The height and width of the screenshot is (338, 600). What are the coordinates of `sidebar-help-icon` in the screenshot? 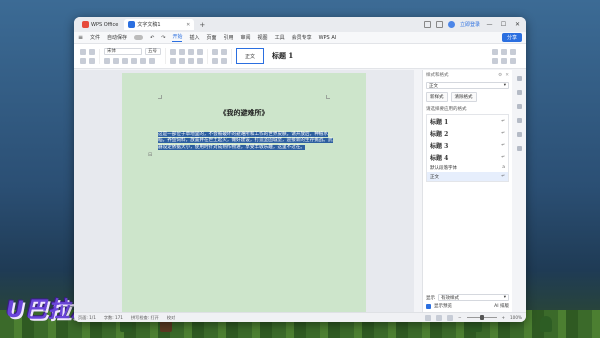 It's located at (519, 148).